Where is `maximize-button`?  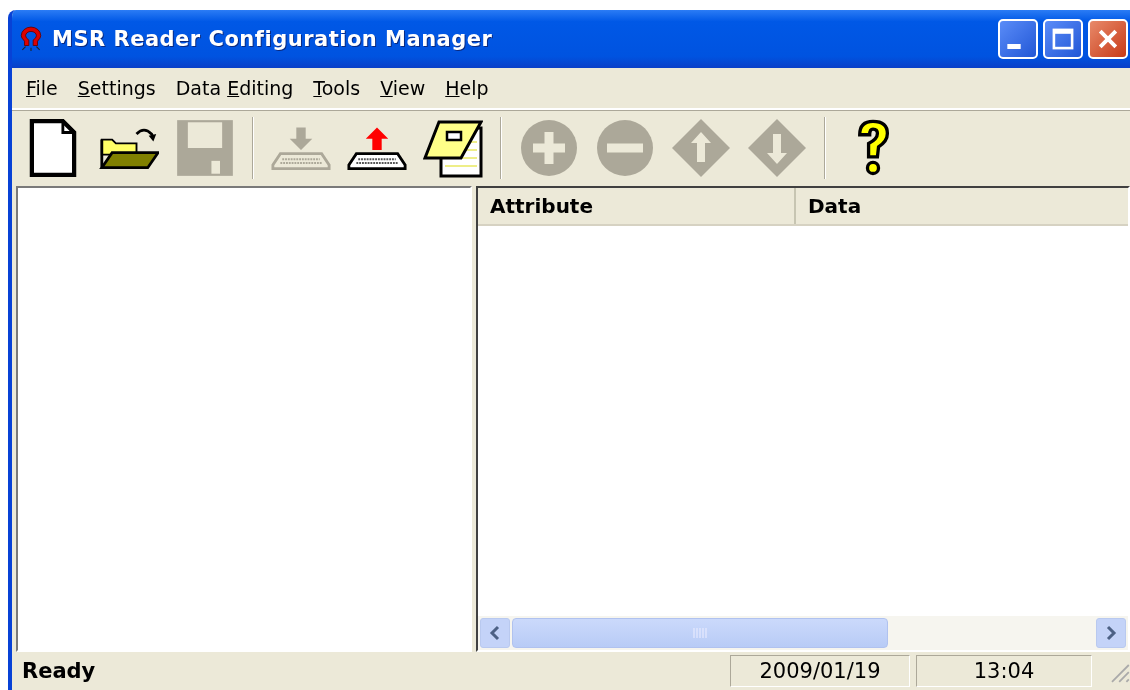 maximize-button is located at coordinates (1063, 39).